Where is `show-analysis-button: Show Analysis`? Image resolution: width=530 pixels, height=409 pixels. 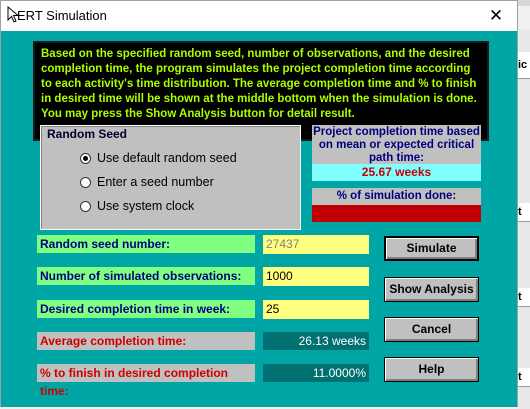
show-analysis-button: Show Analysis is located at coordinates (431, 289).